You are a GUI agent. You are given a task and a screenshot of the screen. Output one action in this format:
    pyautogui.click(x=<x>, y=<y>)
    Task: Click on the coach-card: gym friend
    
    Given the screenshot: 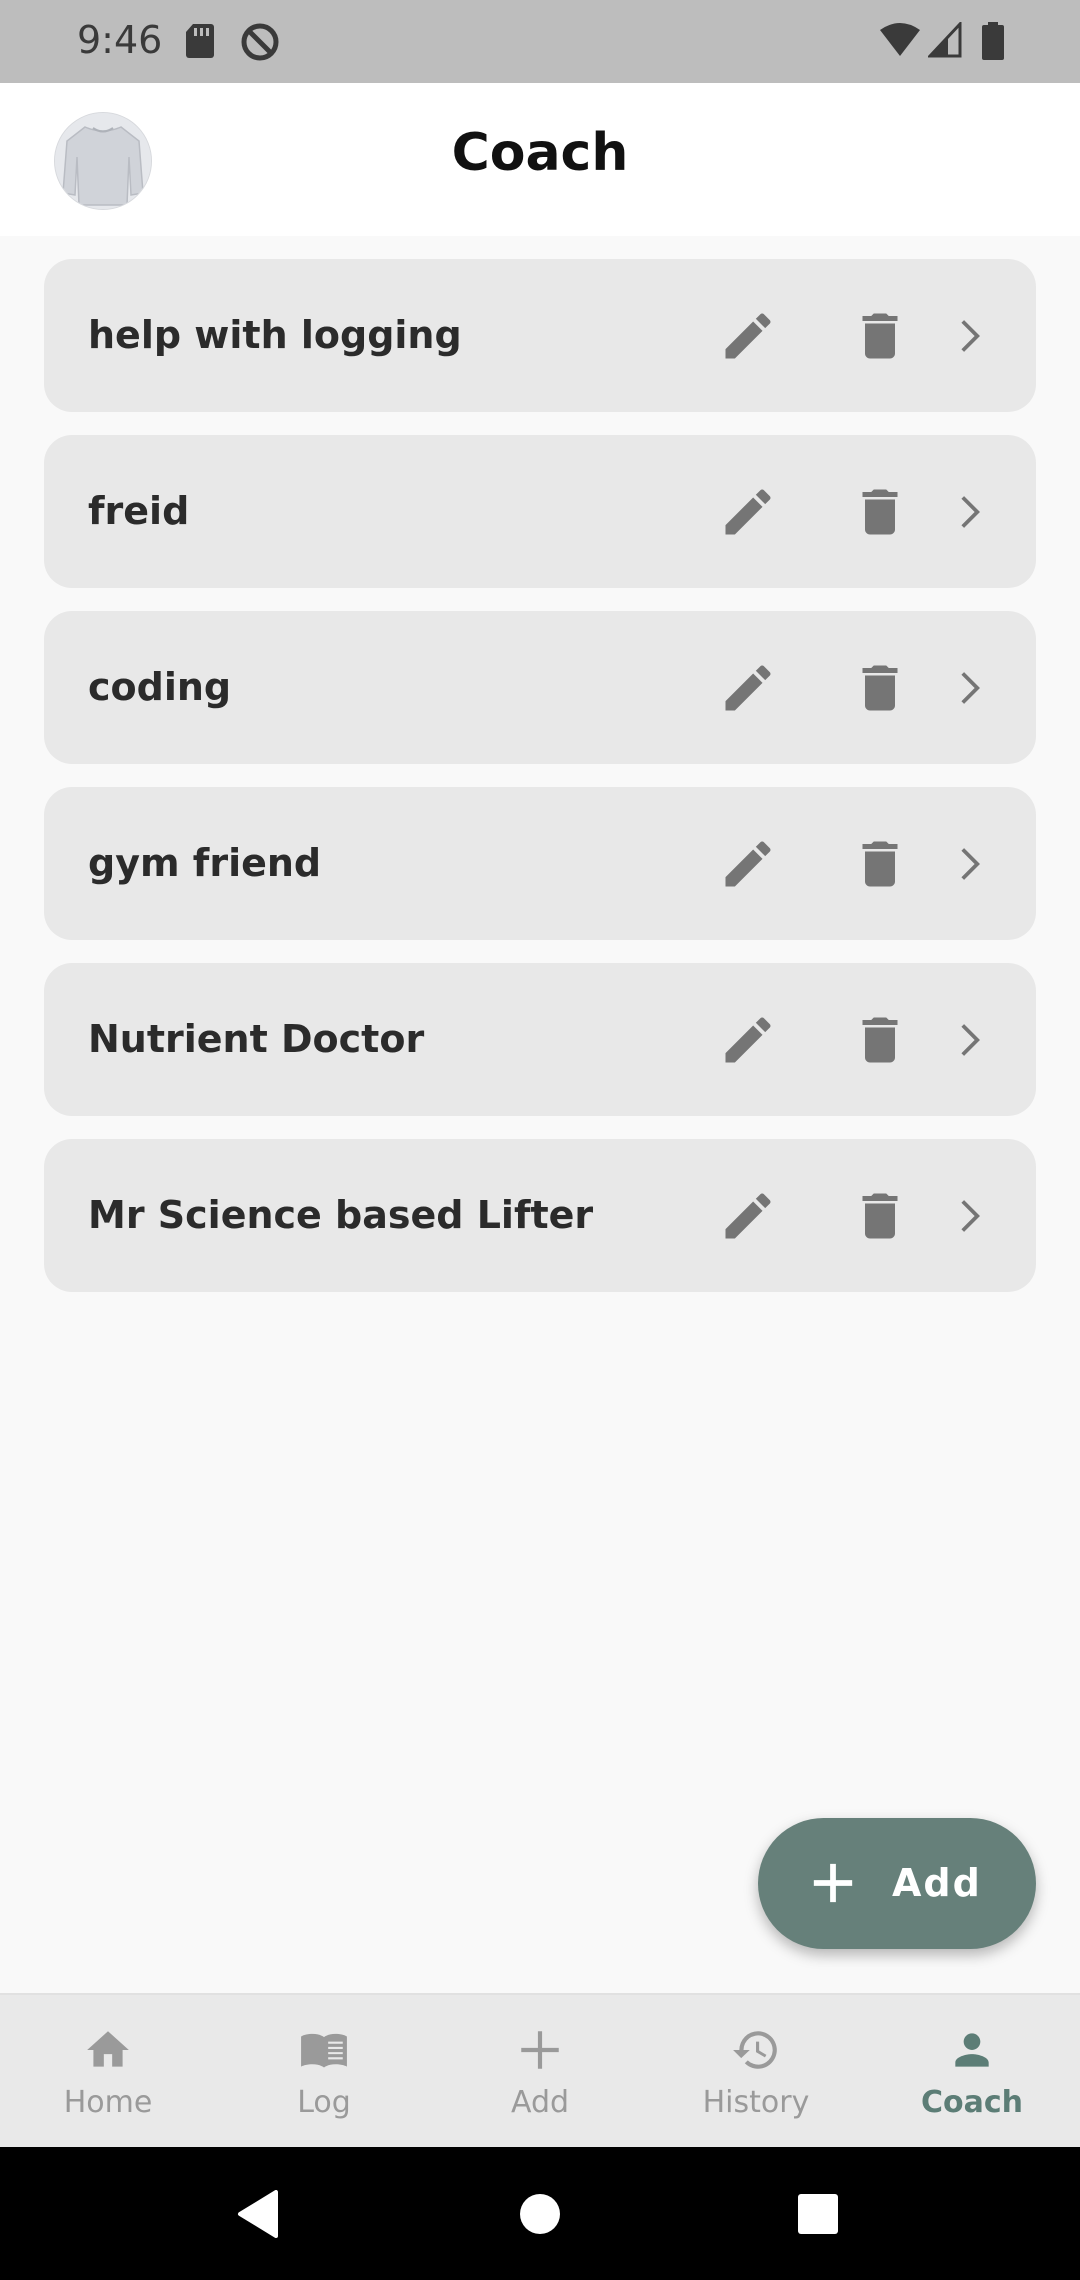 What is the action you would take?
    pyautogui.click(x=540, y=863)
    